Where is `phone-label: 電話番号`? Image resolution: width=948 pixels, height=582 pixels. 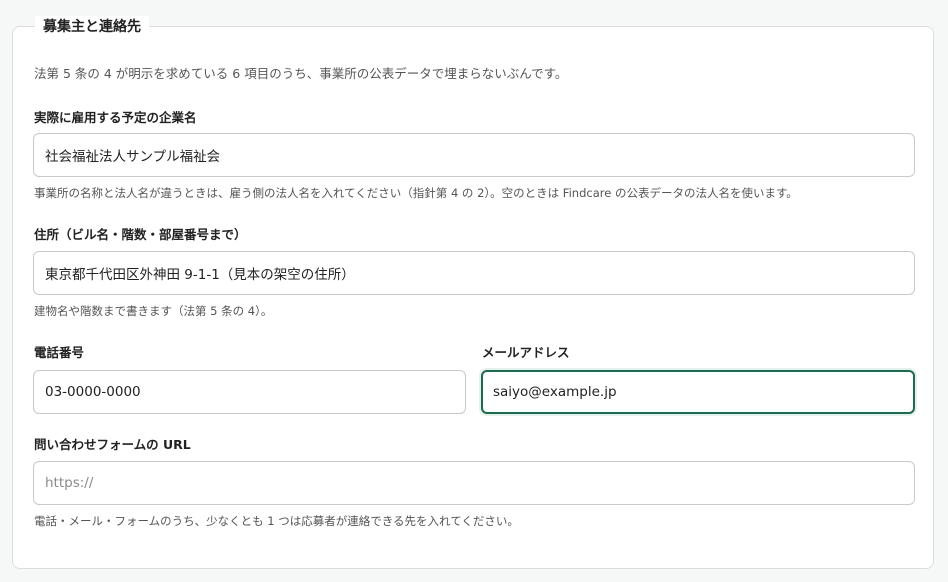 phone-label: 電話番号 is located at coordinates (59, 352).